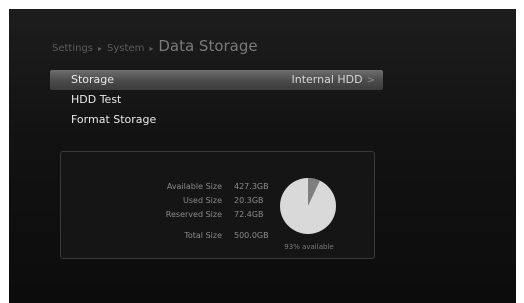 The height and width of the screenshot is (303, 524). What do you see at coordinates (216, 80) in the screenshot?
I see `menu-item-storage: Storage Internal HDD >` at bounding box center [216, 80].